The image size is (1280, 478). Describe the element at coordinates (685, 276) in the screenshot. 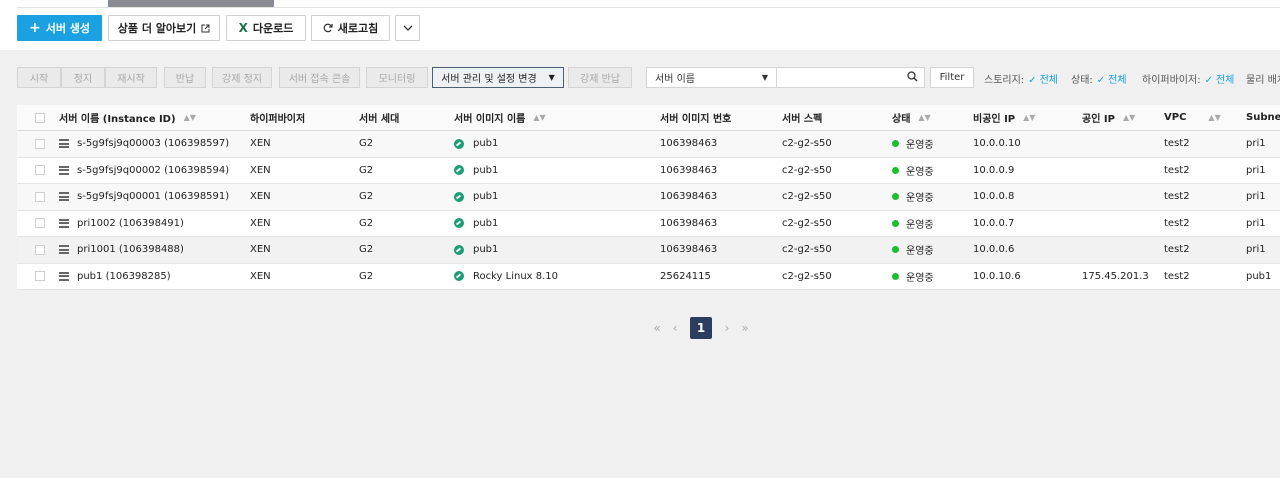

I see `image-no-cell: 25624115` at that location.